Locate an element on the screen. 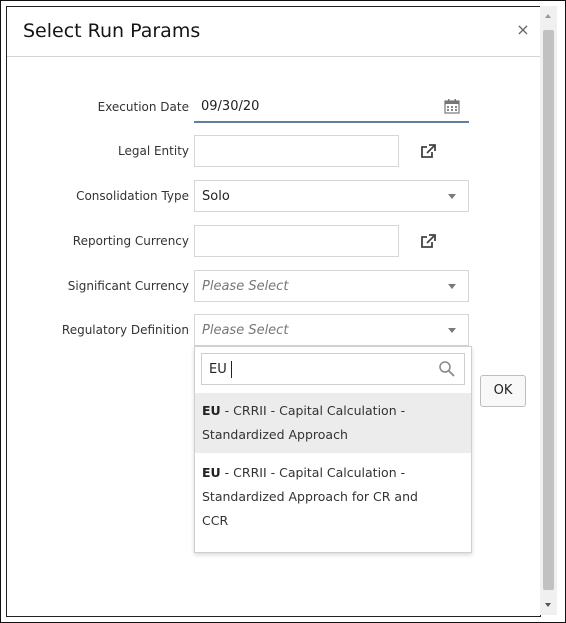 The width and height of the screenshot is (566, 623). close-icon: × is located at coordinates (523, 30).